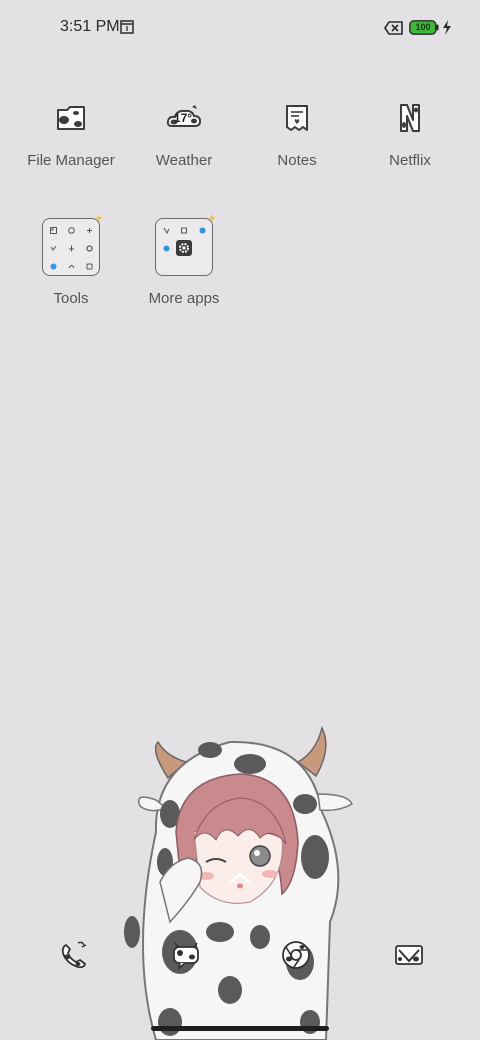  I want to click on mail-cow-icon, so click(409, 955).